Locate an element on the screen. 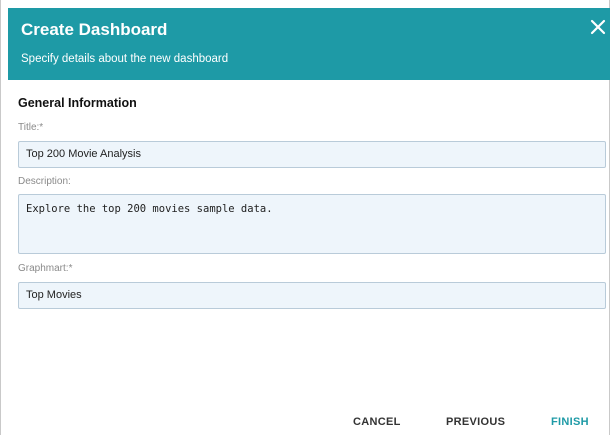 The height and width of the screenshot is (435, 610). dialog-title: Create Dashboard is located at coordinates (94, 29).